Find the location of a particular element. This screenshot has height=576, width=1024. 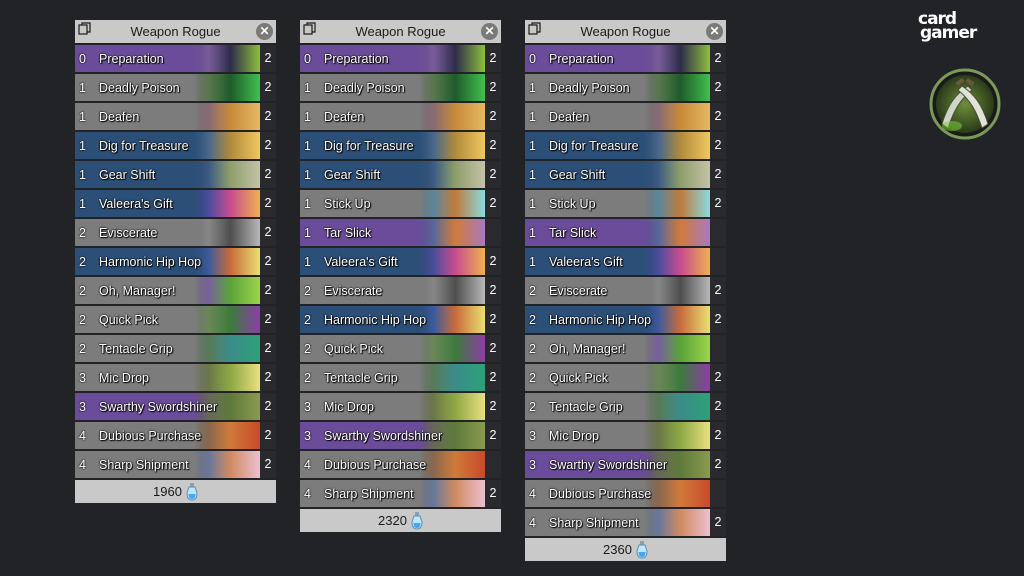

deck-header: Weapon Rogue ✕ is located at coordinates (175, 31).